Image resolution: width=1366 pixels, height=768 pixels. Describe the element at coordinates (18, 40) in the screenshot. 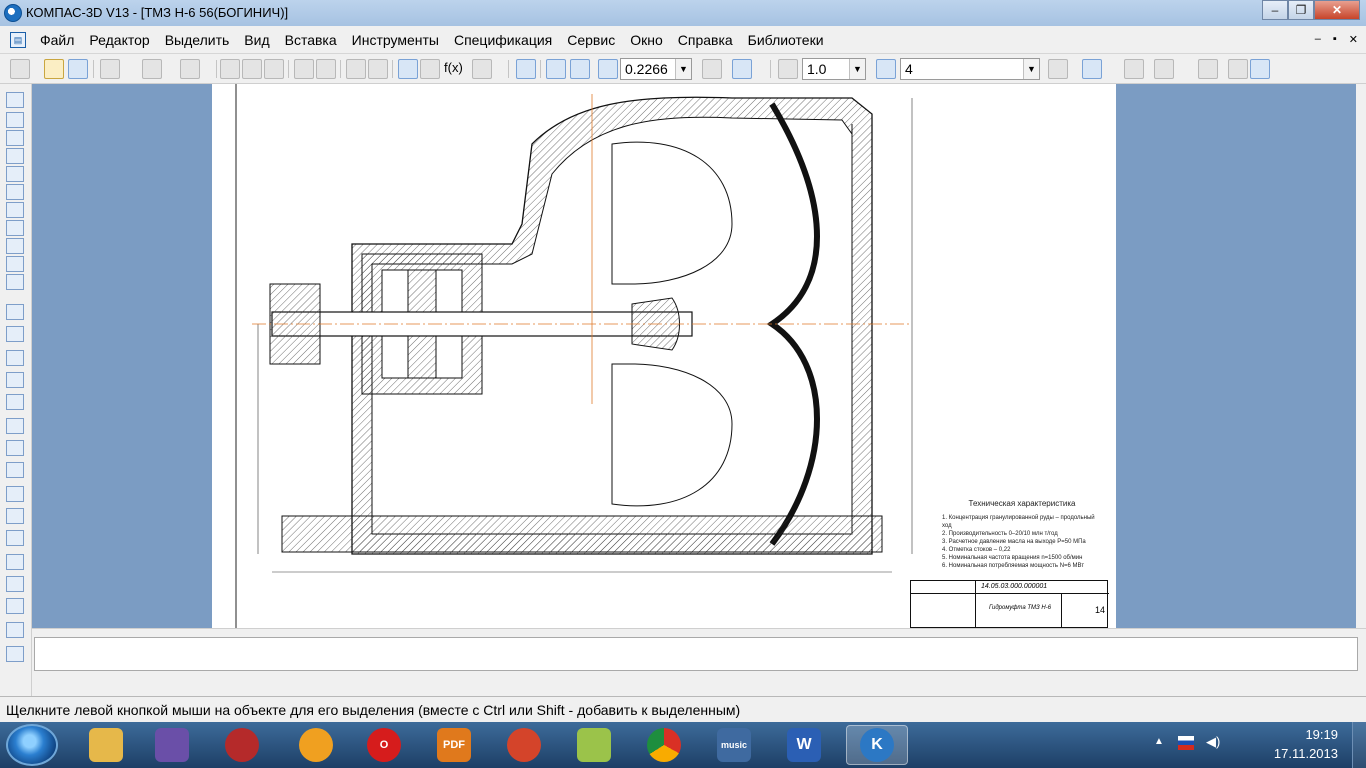

I see `document-icon: ▤` at that location.